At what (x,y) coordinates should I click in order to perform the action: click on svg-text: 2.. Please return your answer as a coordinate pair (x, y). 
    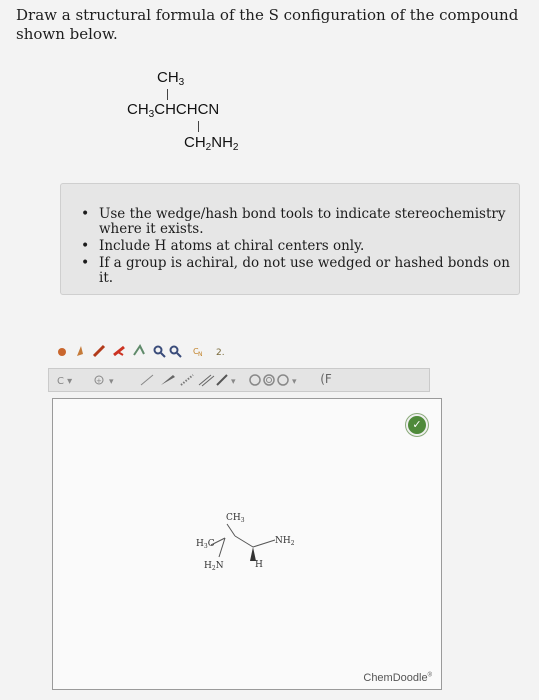
    Looking at the image, I should click on (220, 353).